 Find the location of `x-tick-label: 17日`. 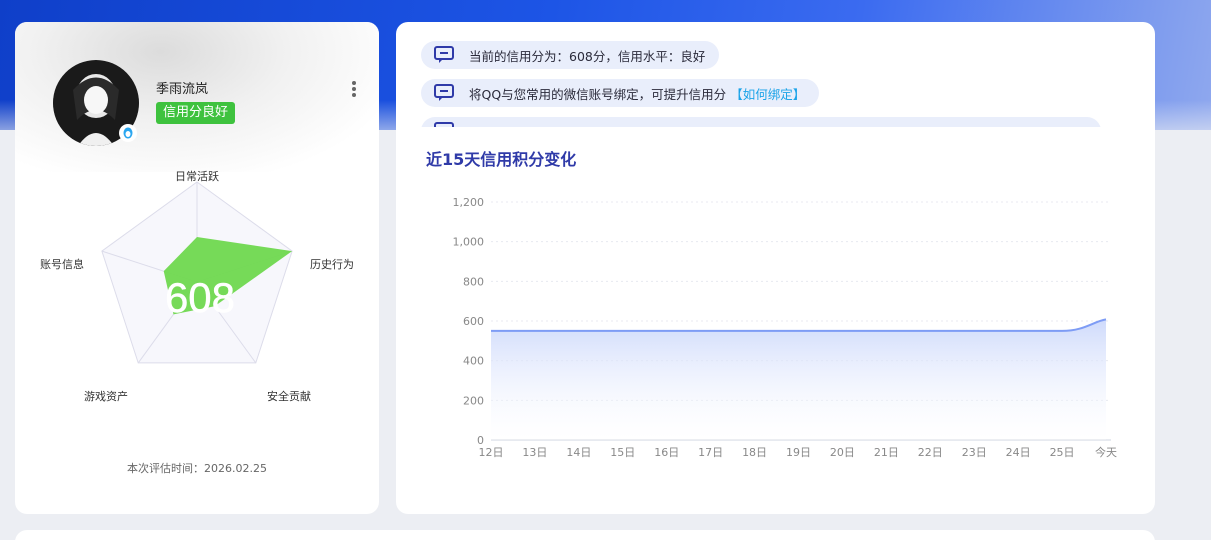

x-tick-label: 17日 is located at coordinates (710, 452).